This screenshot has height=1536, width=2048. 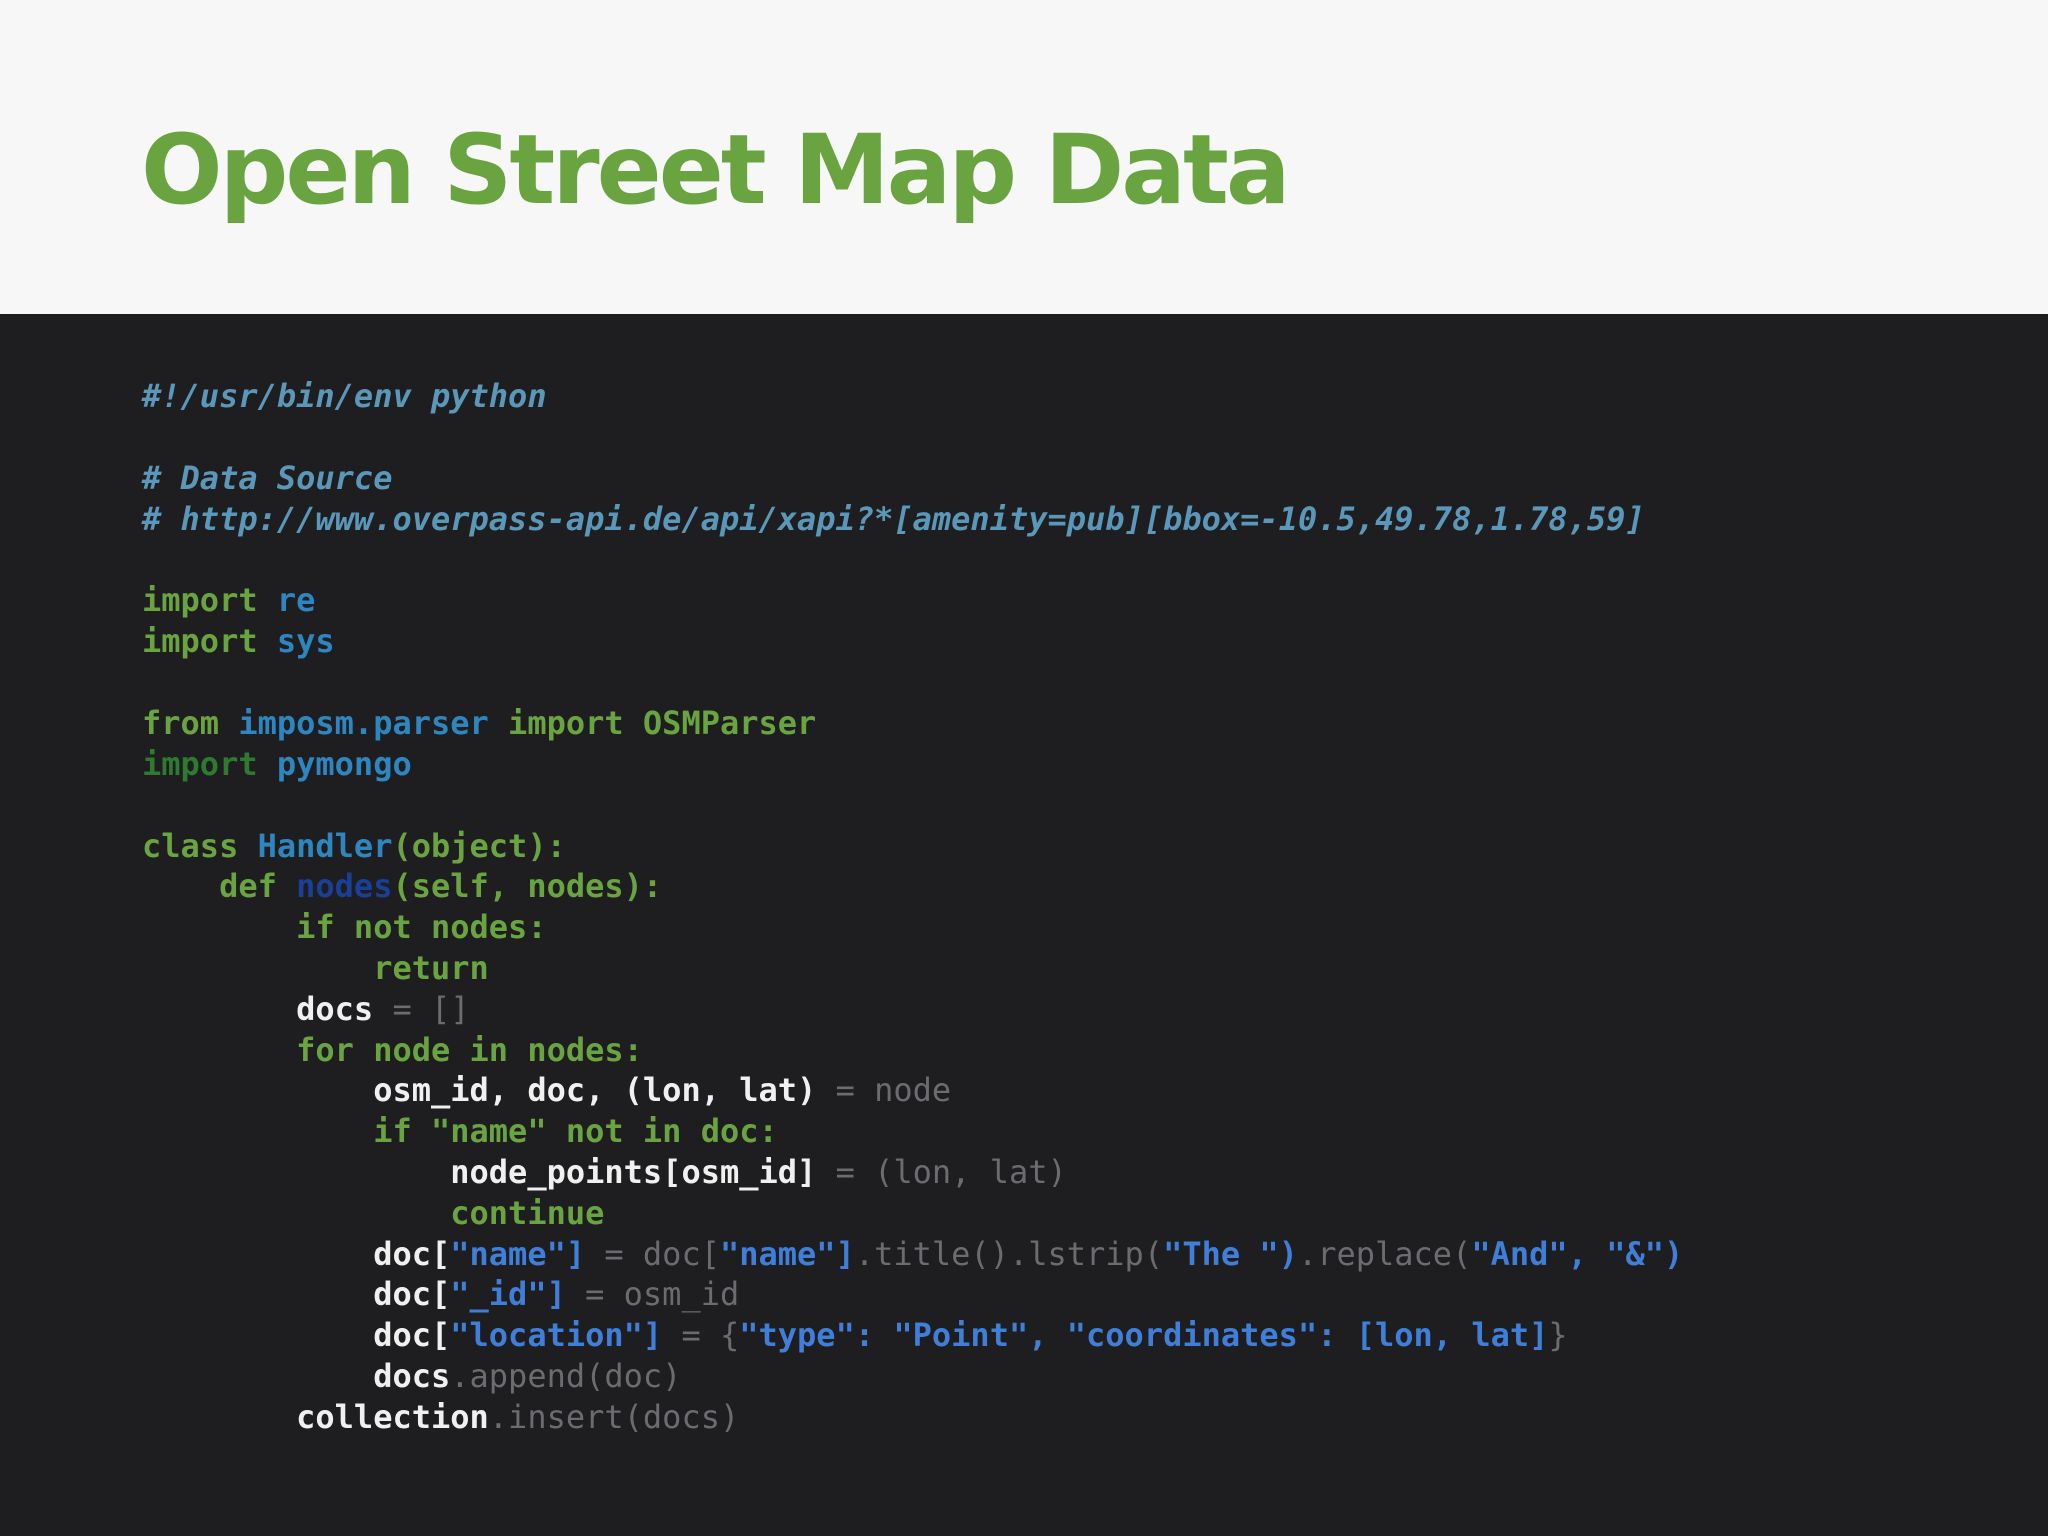 What do you see at coordinates (267, 477) in the screenshot?
I see `code-token-comment: # Data Source` at bounding box center [267, 477].